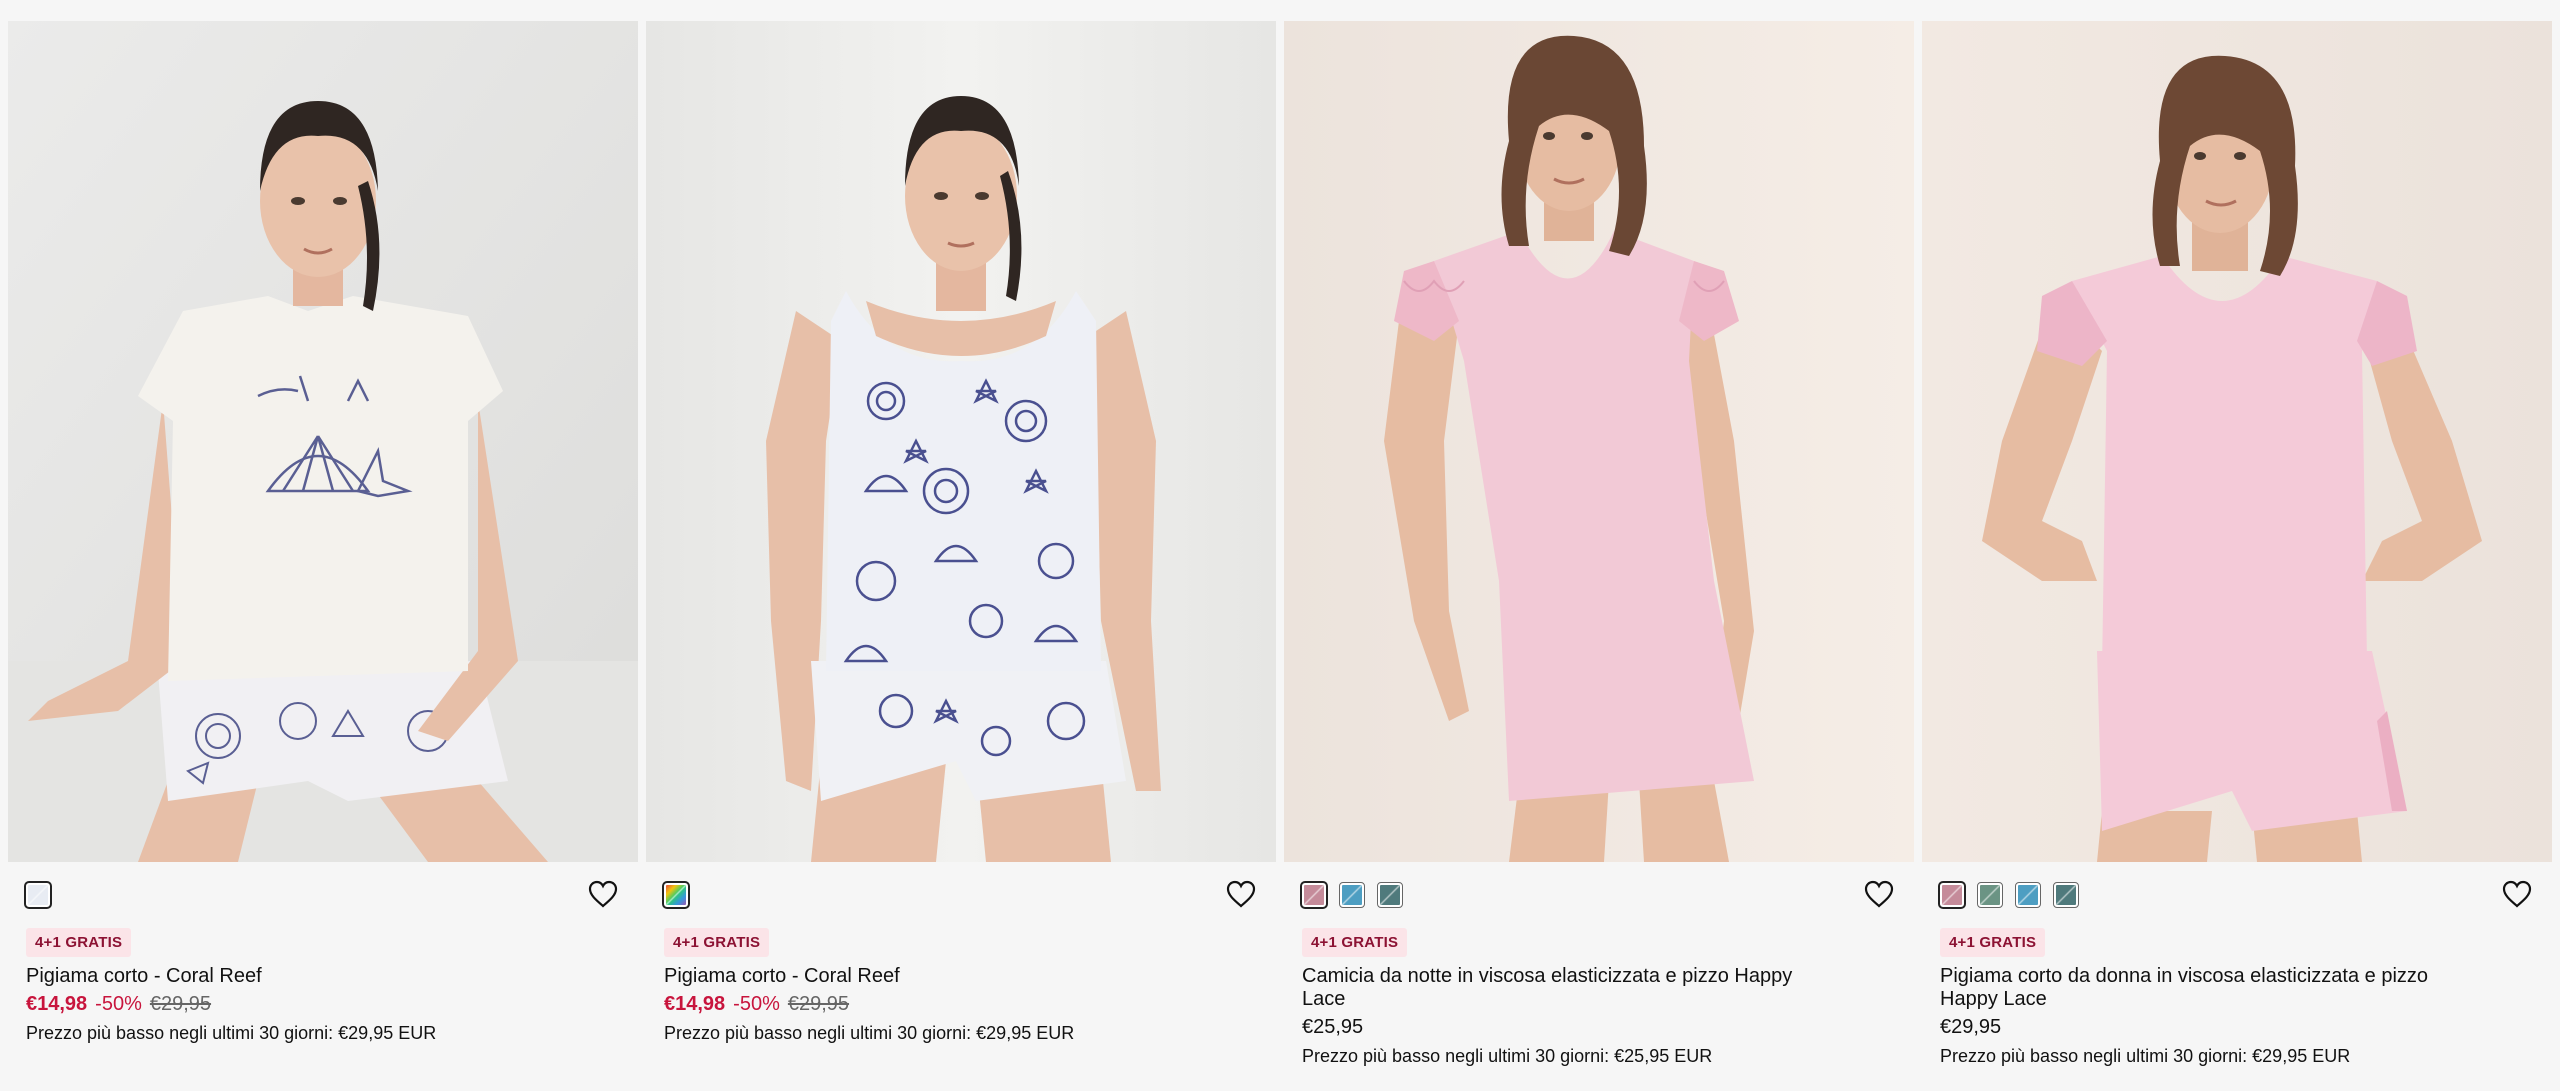 This screenshot has width=2560, height=1091. I want to click on green-swatch, so click(1990, 895).